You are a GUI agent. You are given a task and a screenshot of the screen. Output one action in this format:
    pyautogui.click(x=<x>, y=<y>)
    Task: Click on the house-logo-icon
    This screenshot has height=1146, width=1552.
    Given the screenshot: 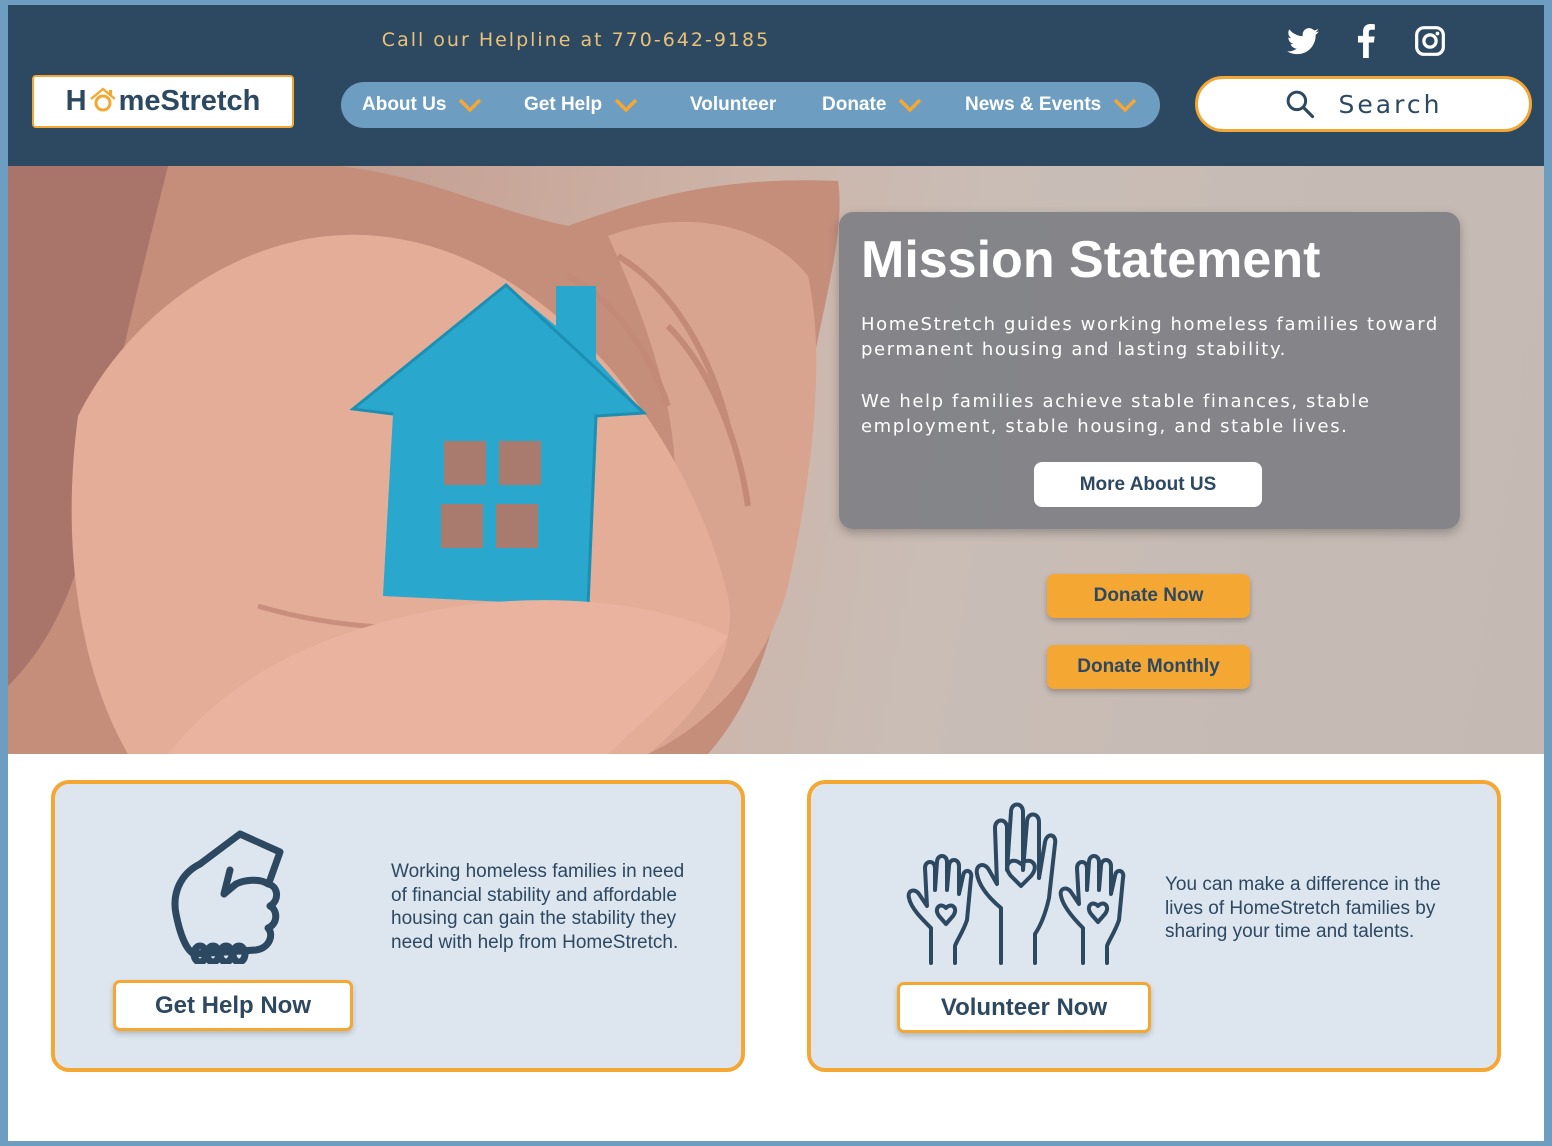 What is the action you would take?
    pyautogui.click(x=103, y=99)
    